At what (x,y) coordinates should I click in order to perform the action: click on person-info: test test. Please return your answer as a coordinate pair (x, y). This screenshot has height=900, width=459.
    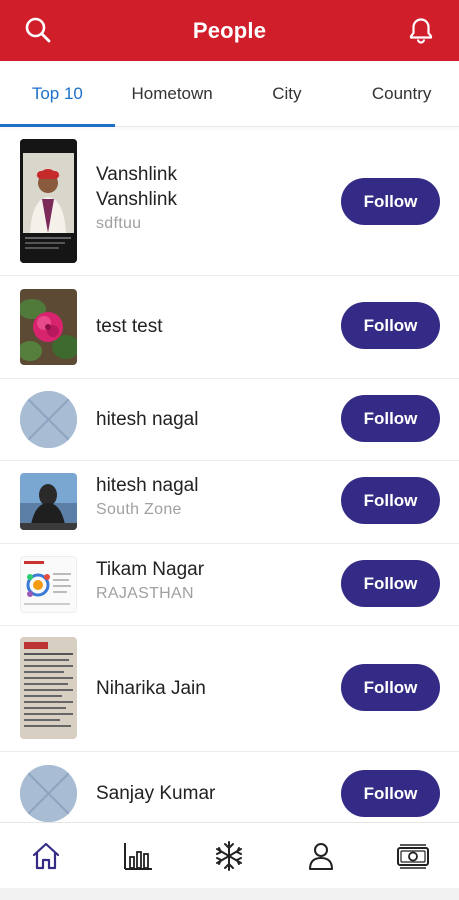
    Looking at the image, I should click on (129, 326).